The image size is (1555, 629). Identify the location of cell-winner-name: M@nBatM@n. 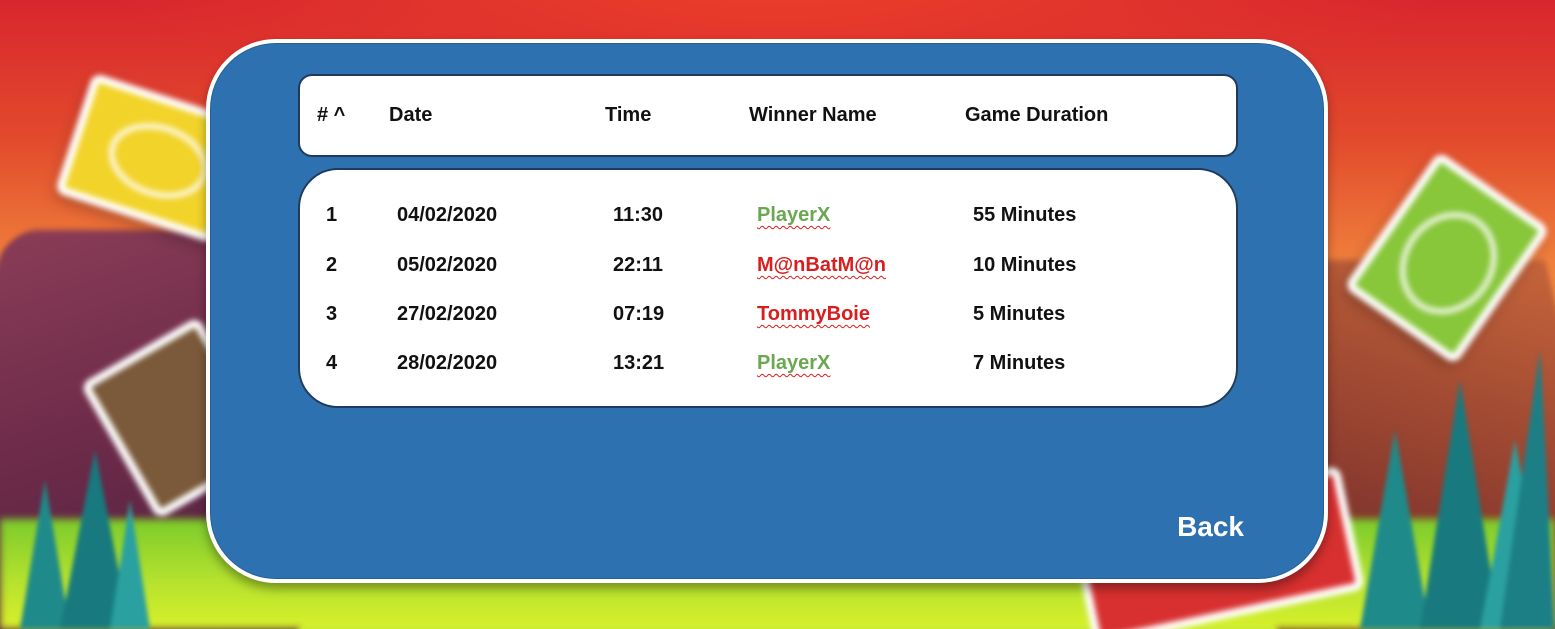
(821, 265).